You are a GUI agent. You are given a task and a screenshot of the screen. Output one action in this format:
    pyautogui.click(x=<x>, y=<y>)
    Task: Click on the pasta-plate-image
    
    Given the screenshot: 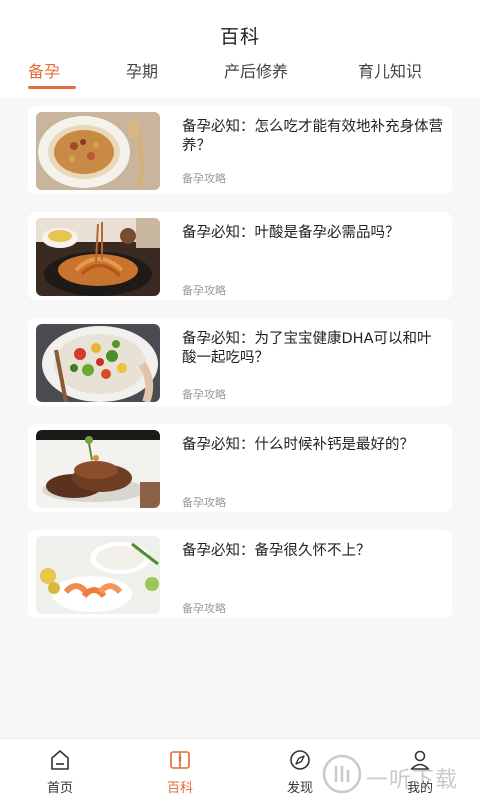 What is the action you would take?
    pyautogui.click(x=98, y=151)
    